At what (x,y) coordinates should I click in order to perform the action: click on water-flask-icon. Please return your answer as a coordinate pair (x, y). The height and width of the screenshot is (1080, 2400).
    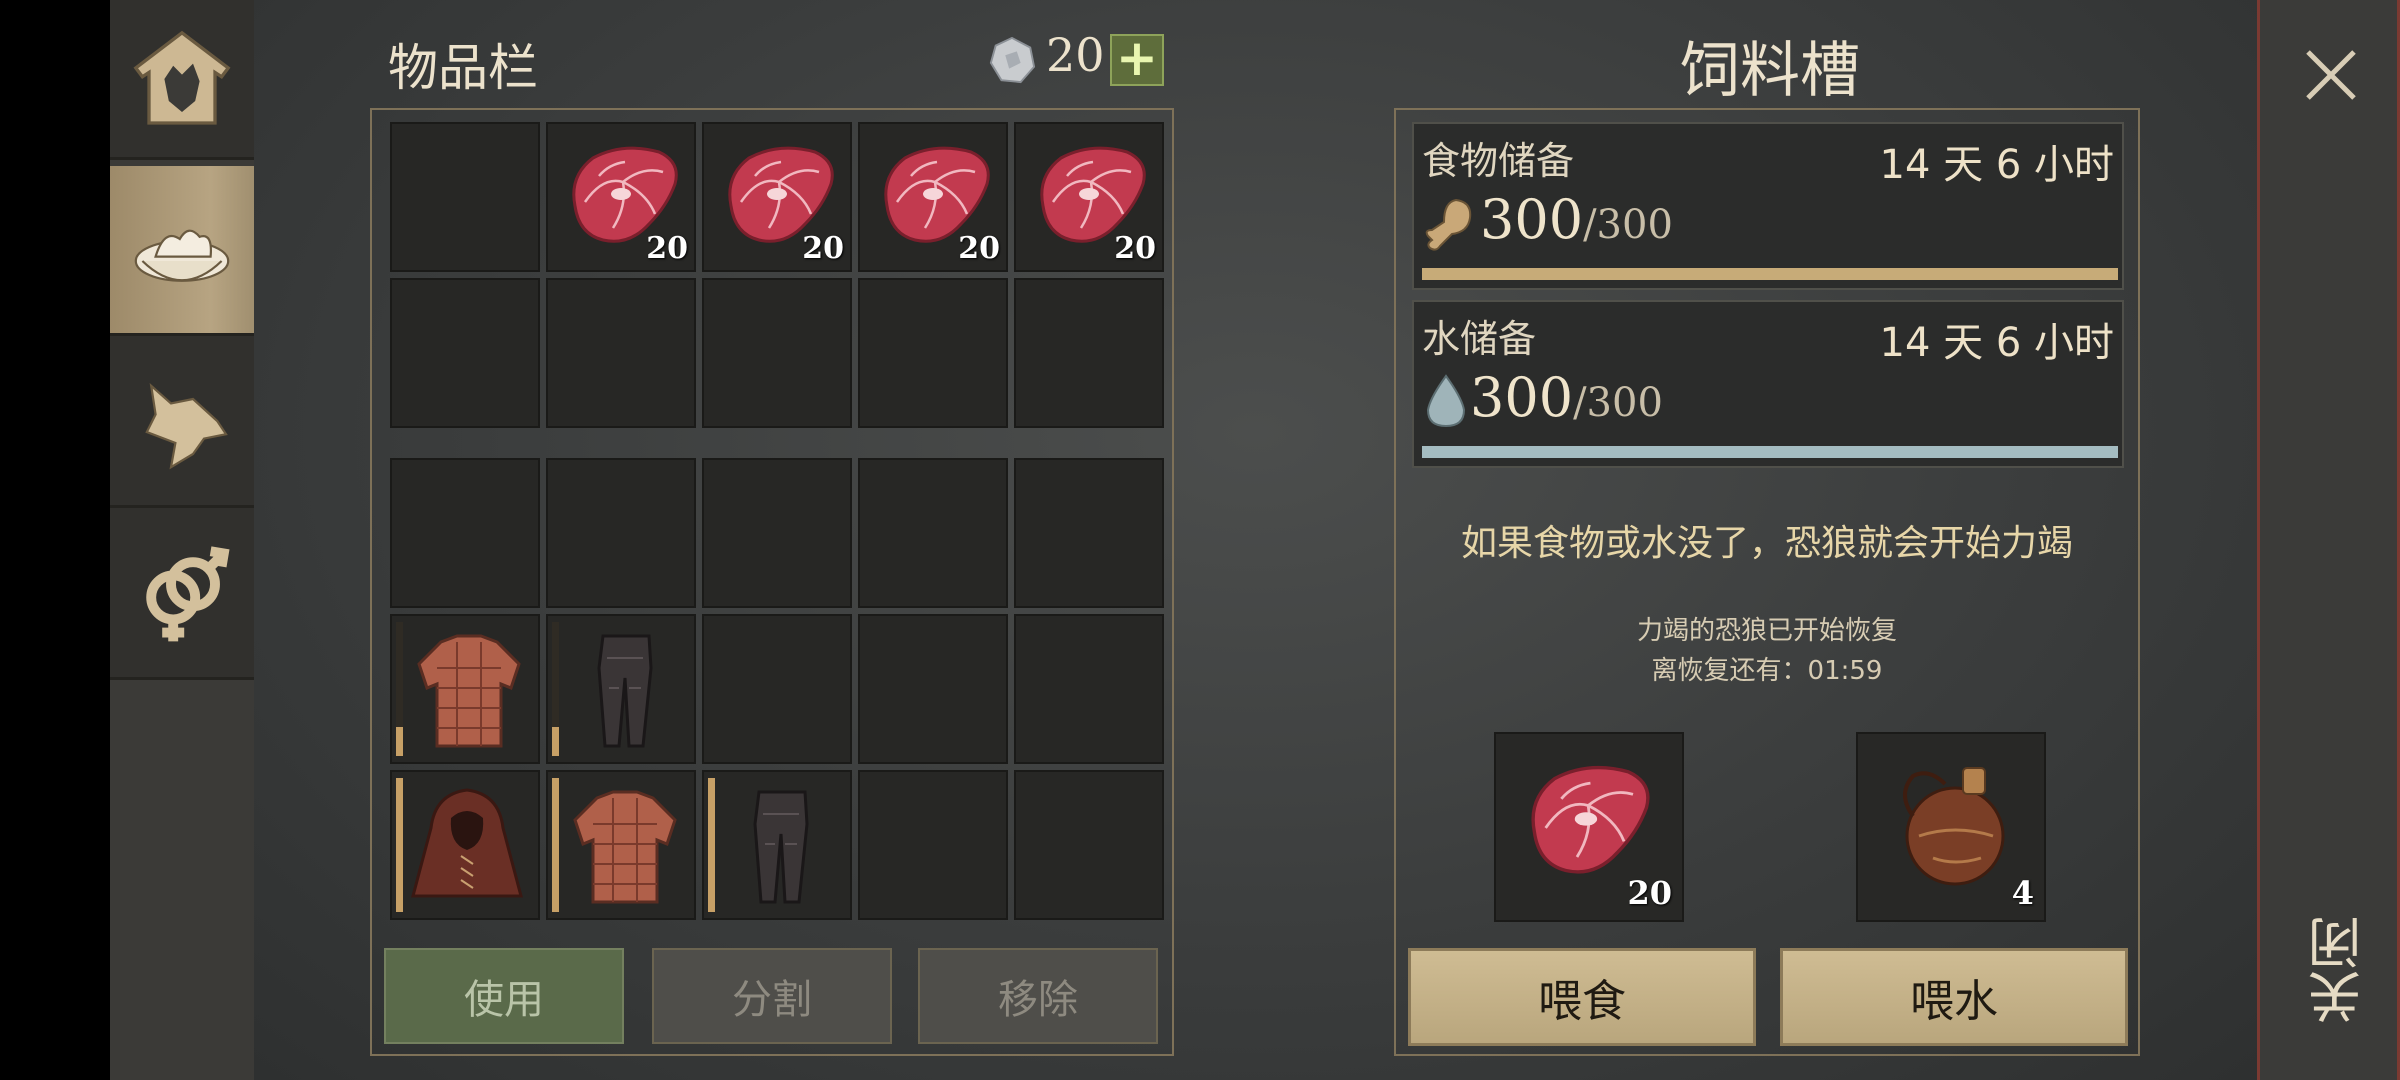
    Looking at the image, I should click on (1954, 826).